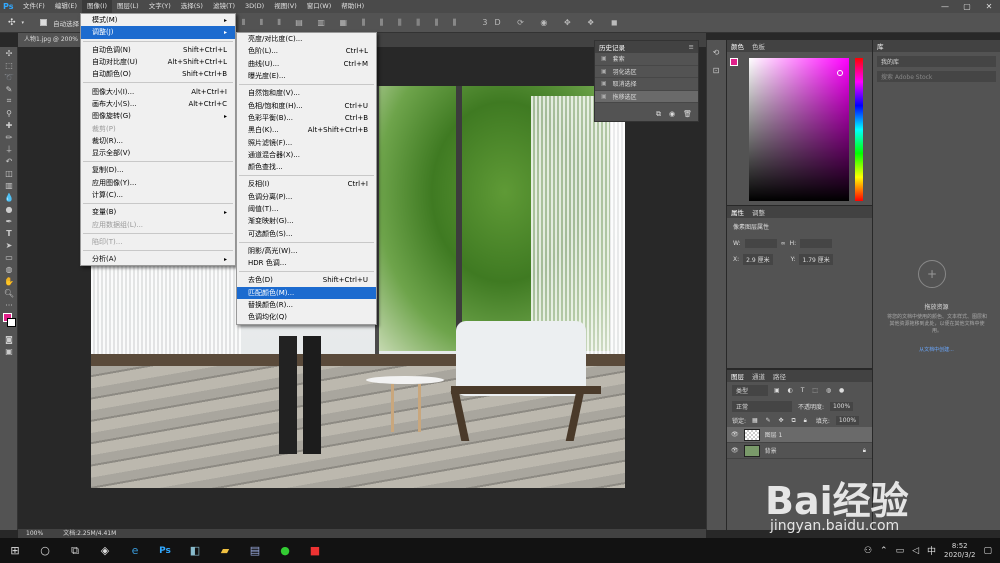  Describe the element at coordinates (737, 376) in the screenshot. I see `layers-tab: 图层` at that location.